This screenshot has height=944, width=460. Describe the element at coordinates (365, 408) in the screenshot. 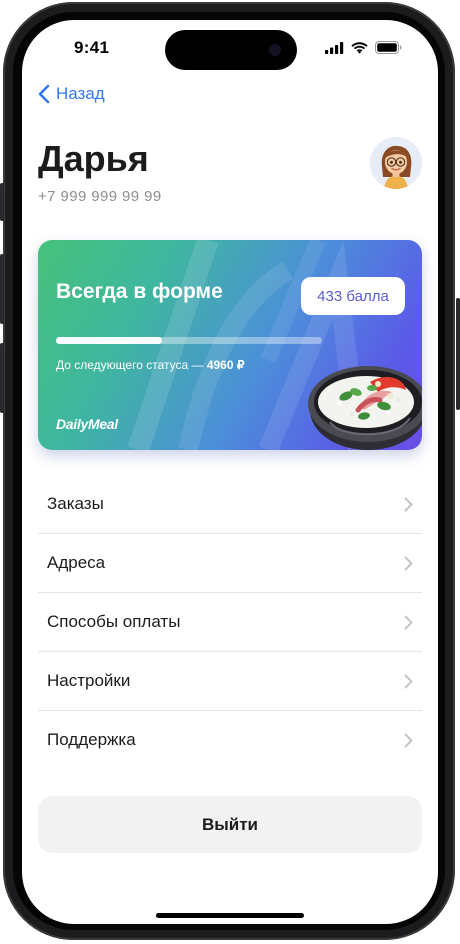

I see `food-bowl-icon` at that location.